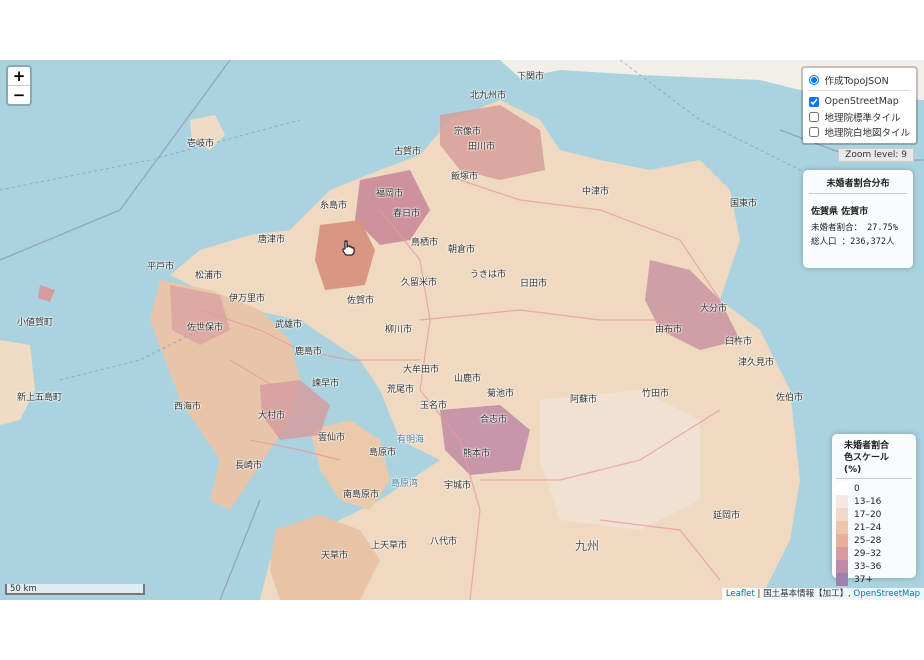  I want to click on legend-item: 37+, so click(876, 579).